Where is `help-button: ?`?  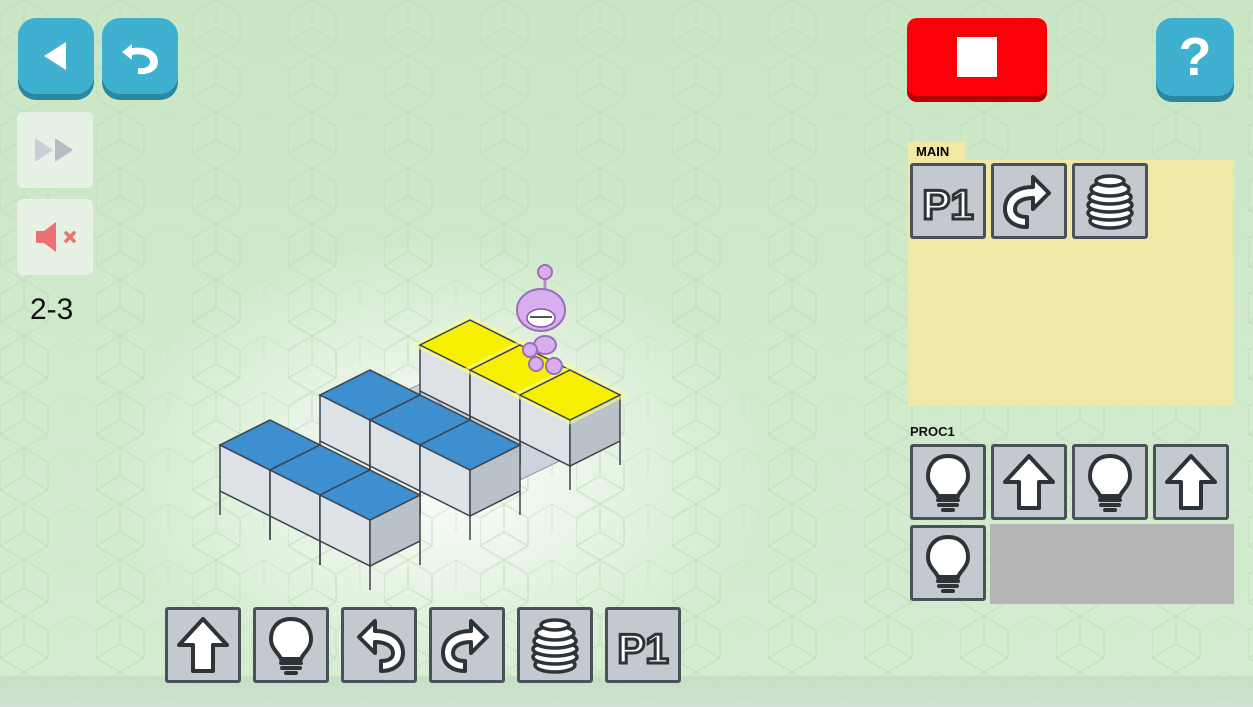 help-button: ? is located at coordinates (1195, 57).